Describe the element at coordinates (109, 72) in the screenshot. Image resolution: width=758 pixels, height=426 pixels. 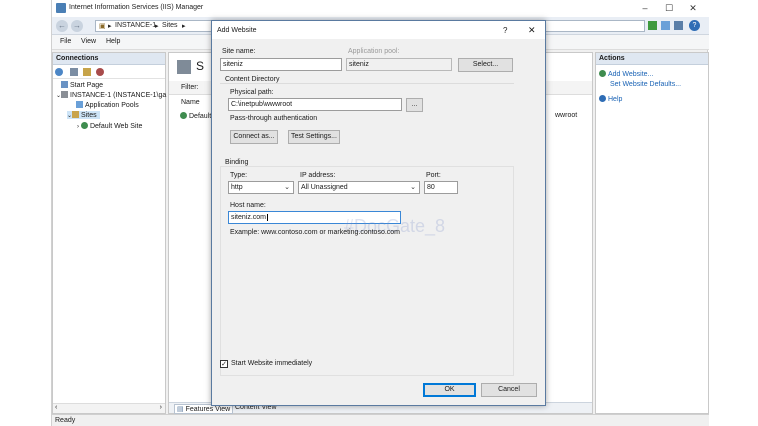
I see `connections-toolbar` at that location.